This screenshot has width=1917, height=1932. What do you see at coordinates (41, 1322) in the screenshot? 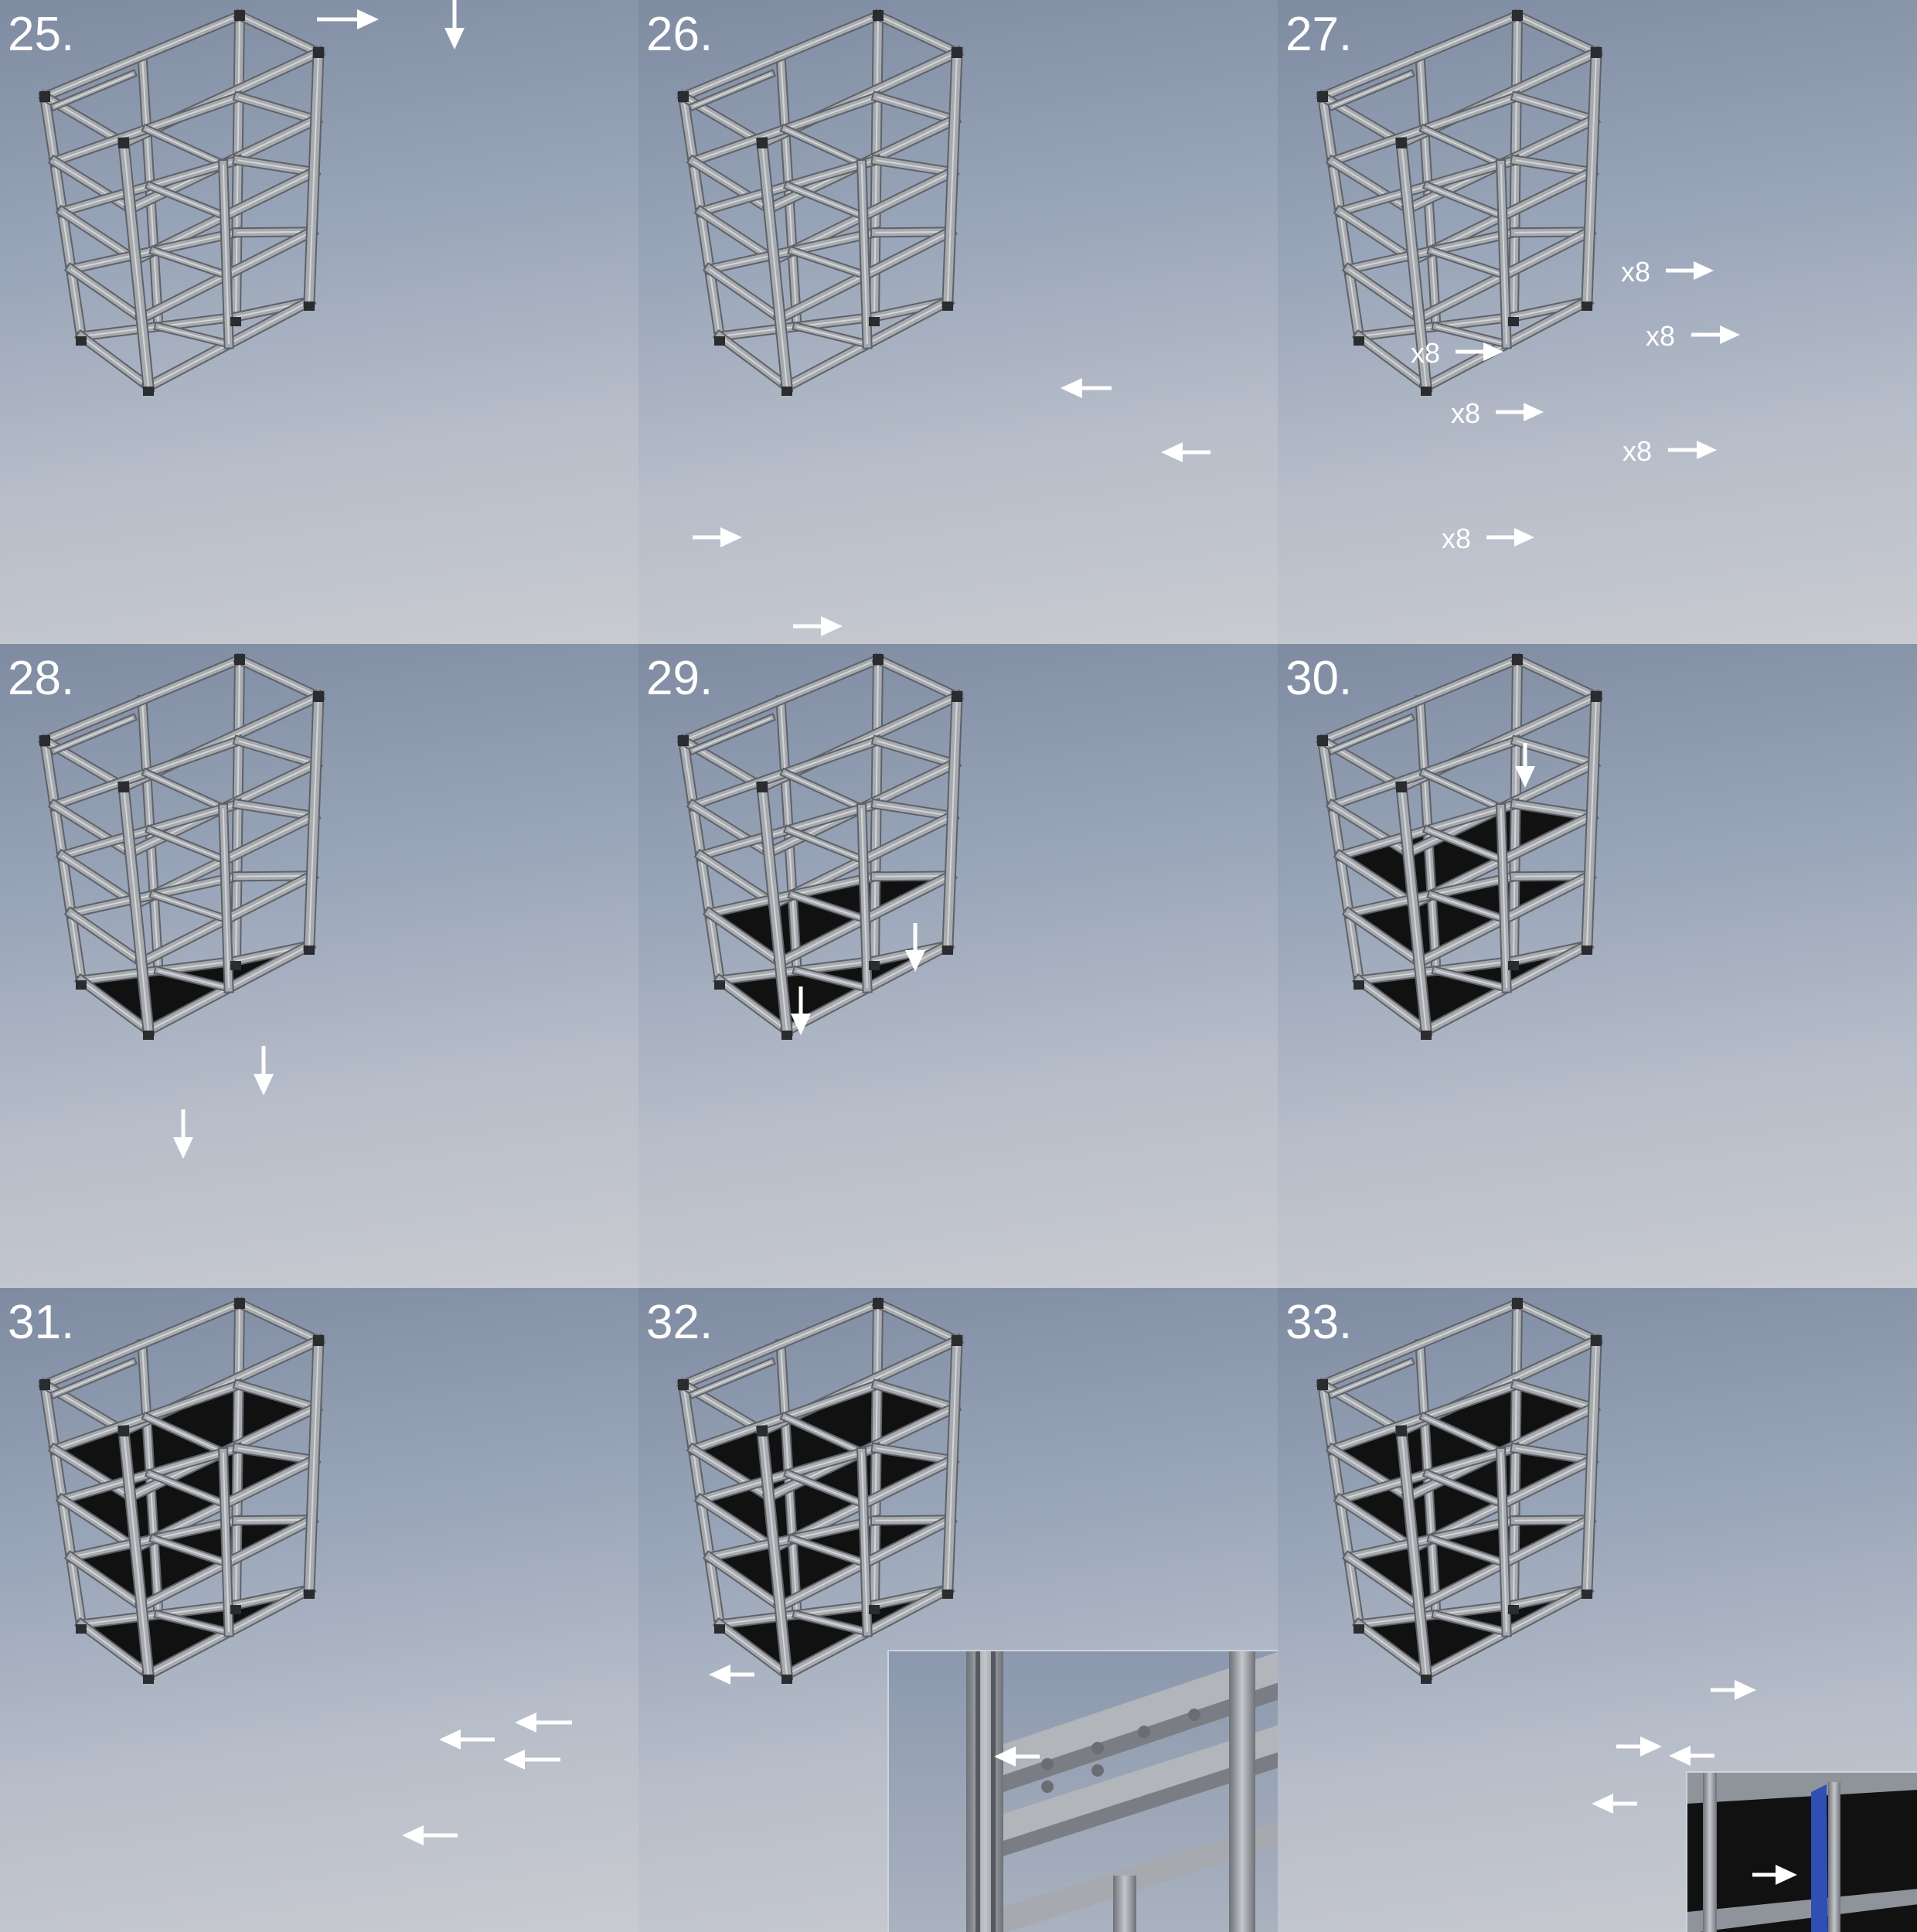
I see `step-number: 31.` at bounding box center [41, 1322].